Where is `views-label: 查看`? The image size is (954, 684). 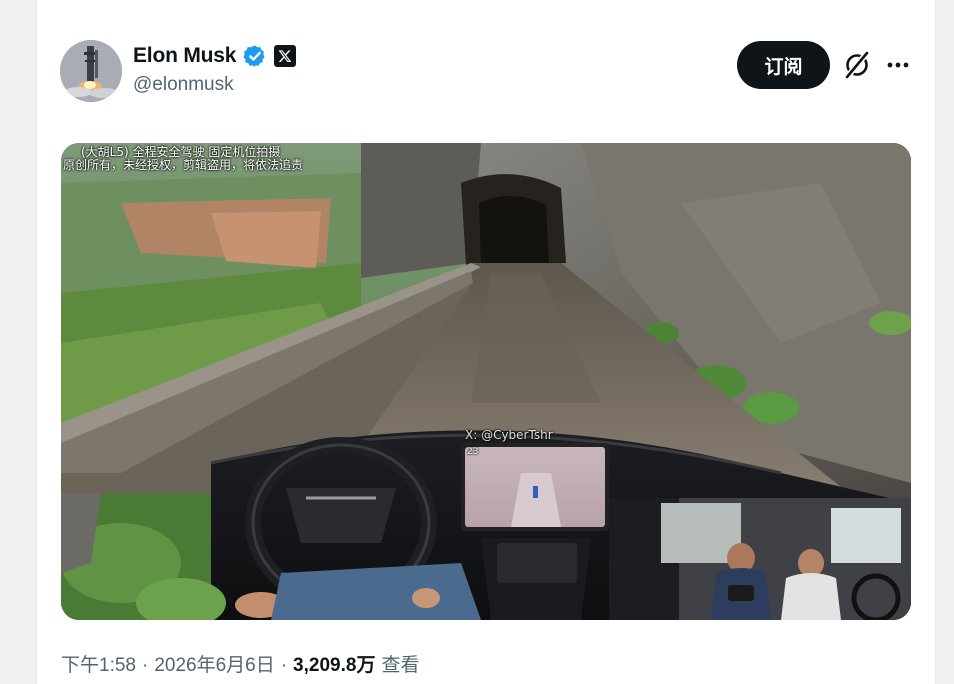
views-label: 查看 is located at coordinates (400, 665).